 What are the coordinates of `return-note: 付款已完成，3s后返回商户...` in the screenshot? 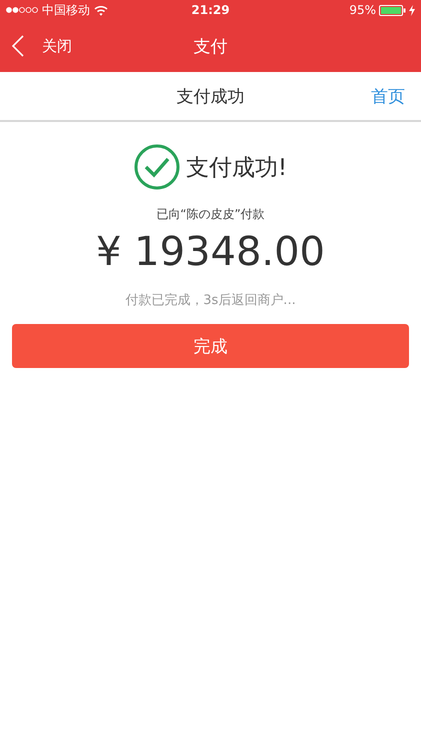 It's located at (210, 300).